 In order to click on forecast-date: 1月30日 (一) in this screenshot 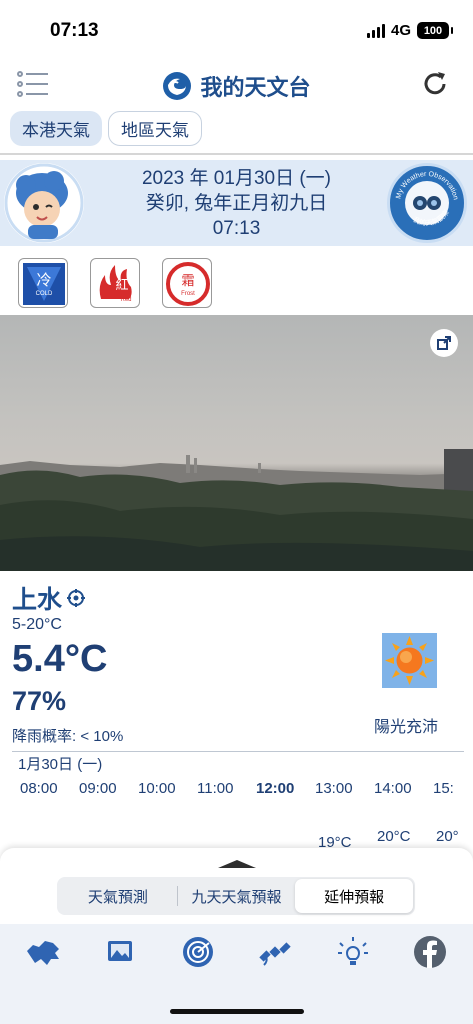, I will do `click(60, 764)`.